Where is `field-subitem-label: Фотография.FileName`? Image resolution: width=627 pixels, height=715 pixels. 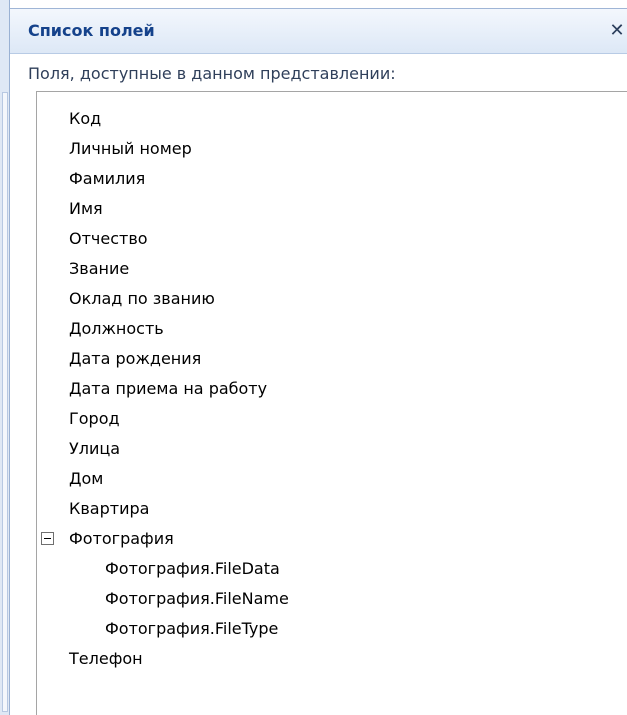
field-subitem-label: Фотография.FileName is located at coordinates (197, 598).